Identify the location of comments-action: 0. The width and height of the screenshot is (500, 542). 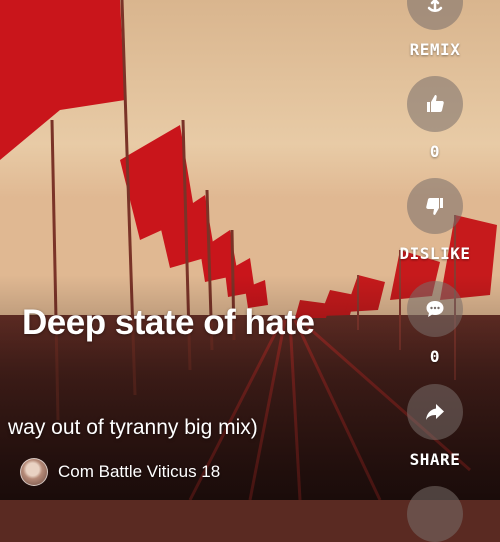
(435, 323).